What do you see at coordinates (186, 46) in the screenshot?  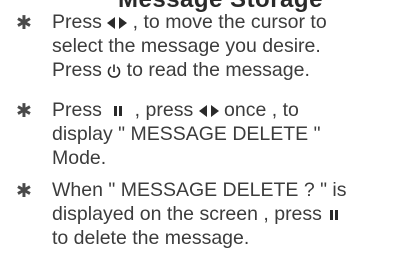 I see `line: select the message you desire.` at bounding box center [186, 46].